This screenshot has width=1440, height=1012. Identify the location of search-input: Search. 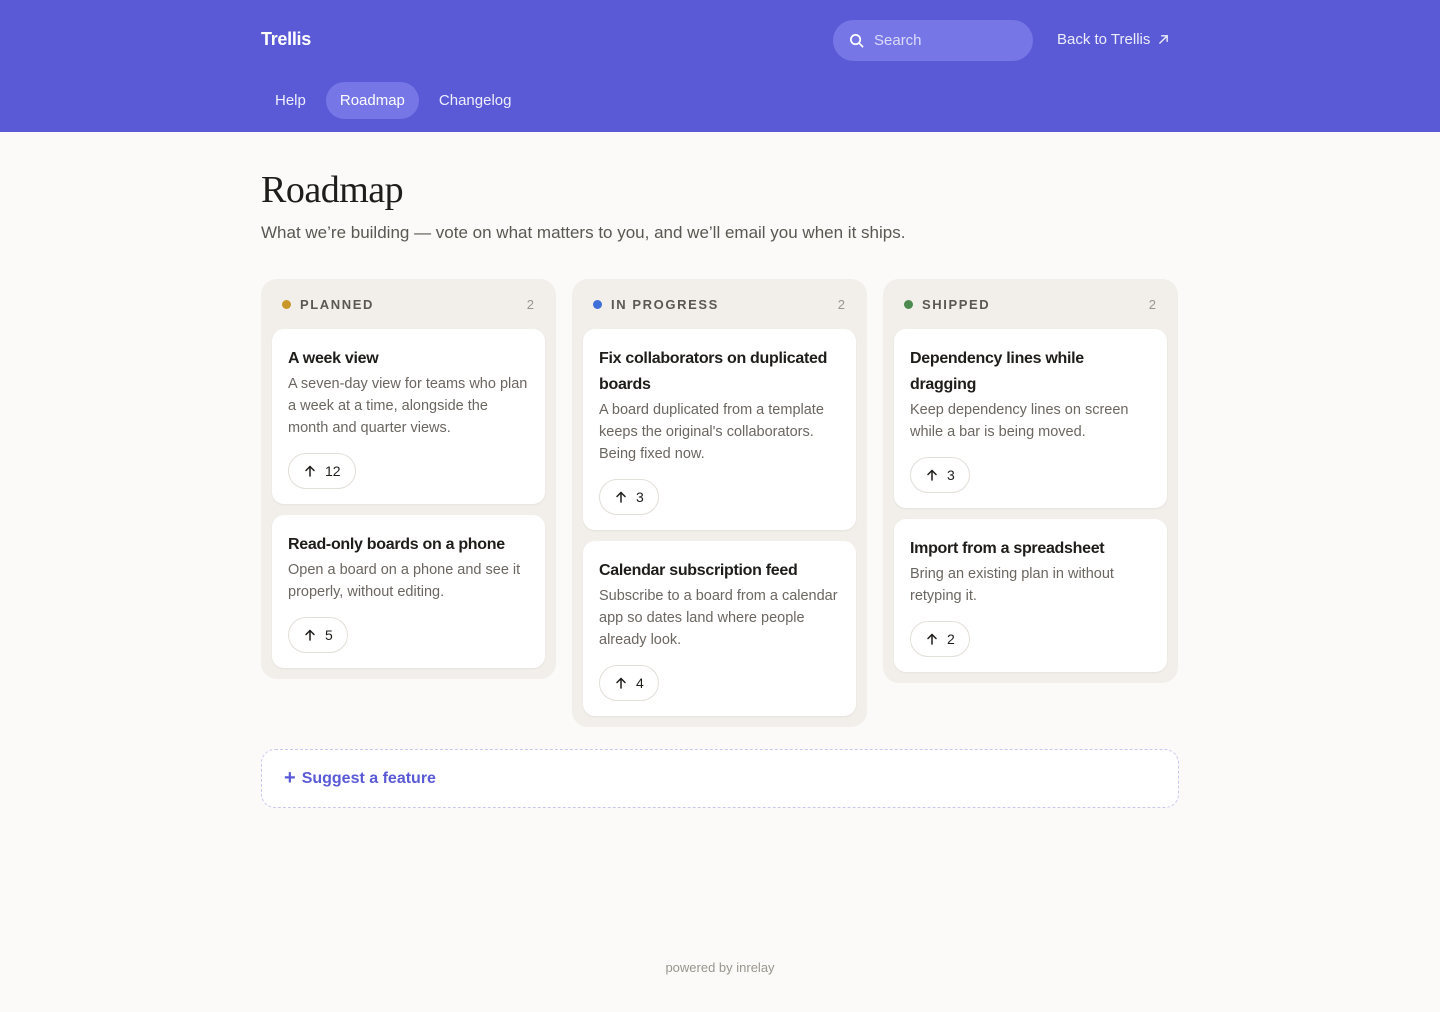
(933, 40).